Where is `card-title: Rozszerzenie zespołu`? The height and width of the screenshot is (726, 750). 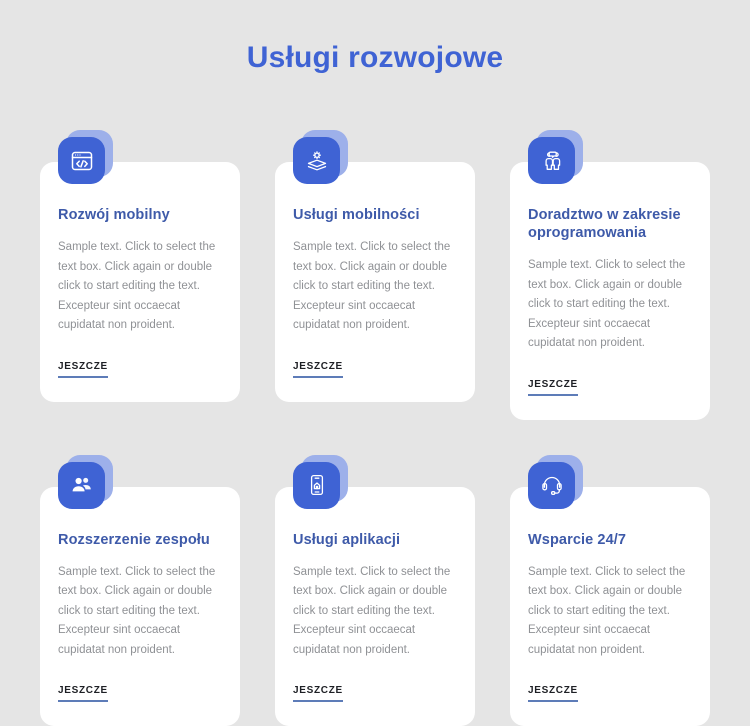 card-title: Rozszerzenie zespołu is located at coordinates (140, 540).